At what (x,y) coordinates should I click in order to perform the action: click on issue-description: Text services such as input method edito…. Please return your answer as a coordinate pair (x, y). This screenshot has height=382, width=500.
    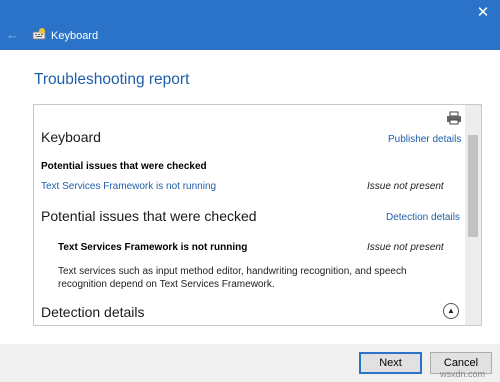
    Looking at the image, I should click on (232, 278).